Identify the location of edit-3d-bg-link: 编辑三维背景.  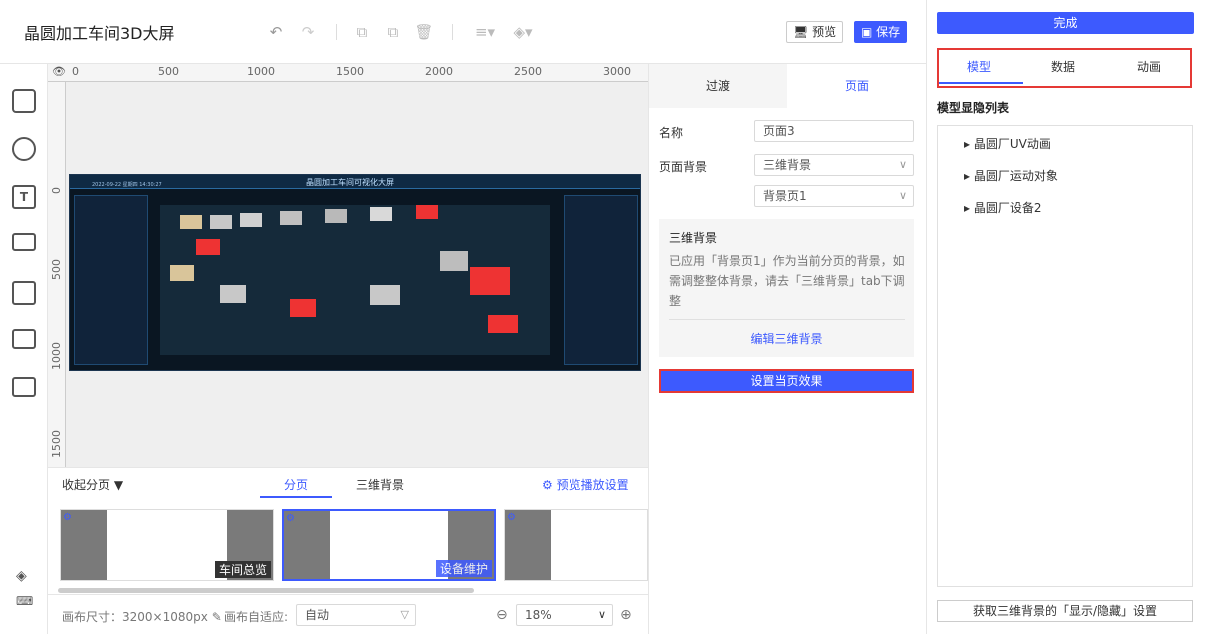
(786, 338).